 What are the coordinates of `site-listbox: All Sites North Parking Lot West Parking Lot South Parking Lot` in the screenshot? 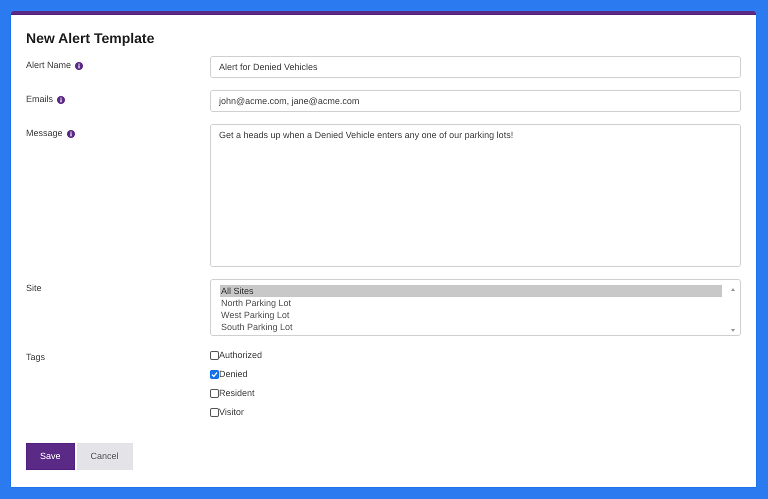 It's located at (475, 307).